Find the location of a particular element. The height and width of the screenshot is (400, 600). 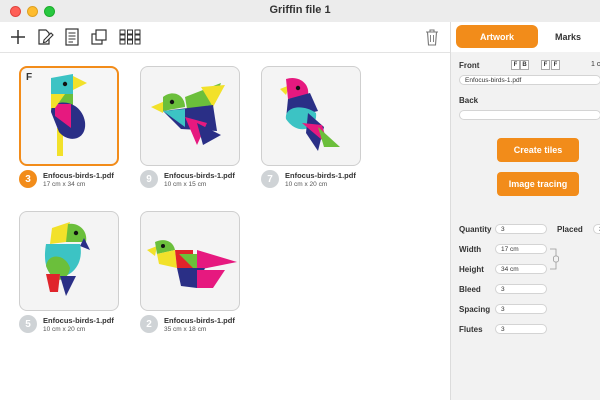

quantity-badge: 3 is located at coordinates (28, 179).